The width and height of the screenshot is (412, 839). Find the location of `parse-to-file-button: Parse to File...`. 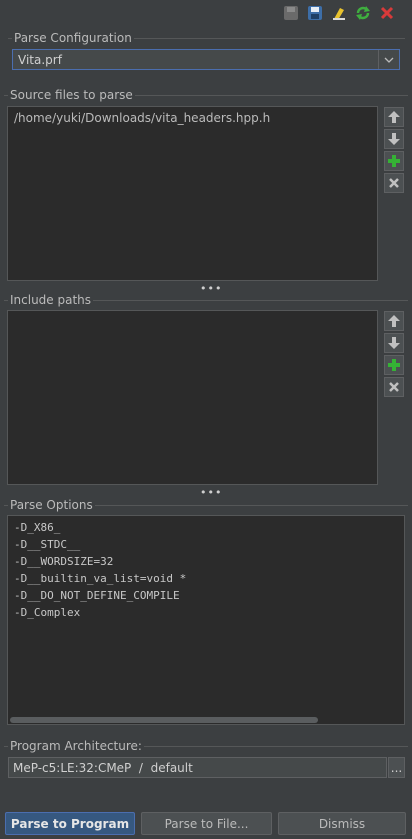

parse-to-file-button: Parse to File... is located at coordinates (206, 823).